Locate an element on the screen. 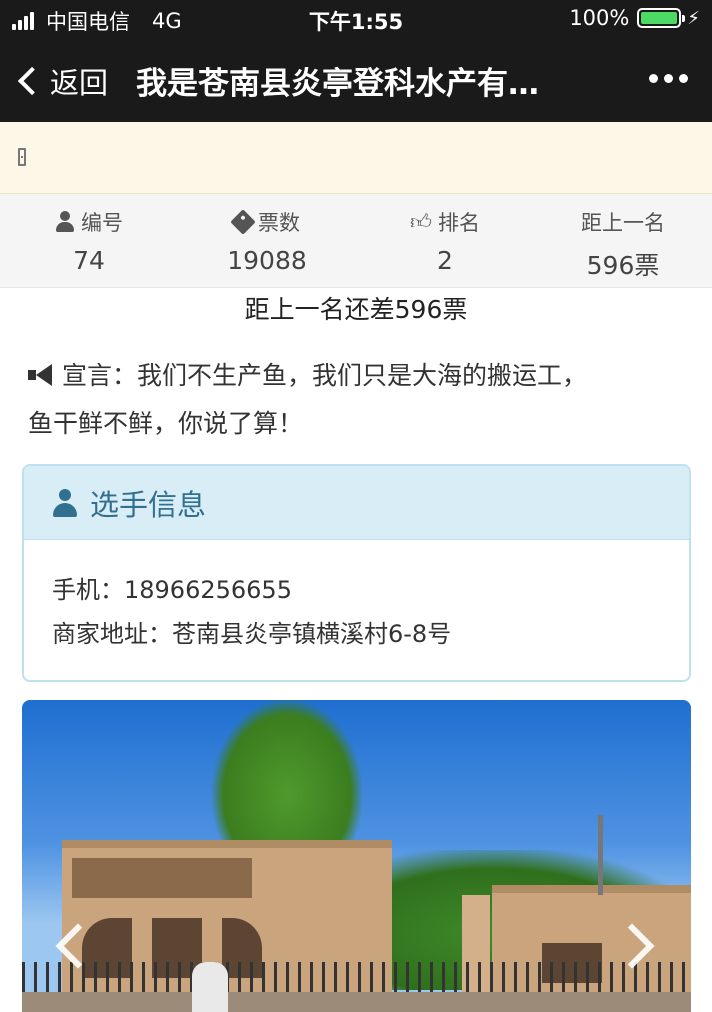 Image resolution: width=712 pixels, height=1012 pixels. stat-value: 2 is located at coordinates (445, 260).